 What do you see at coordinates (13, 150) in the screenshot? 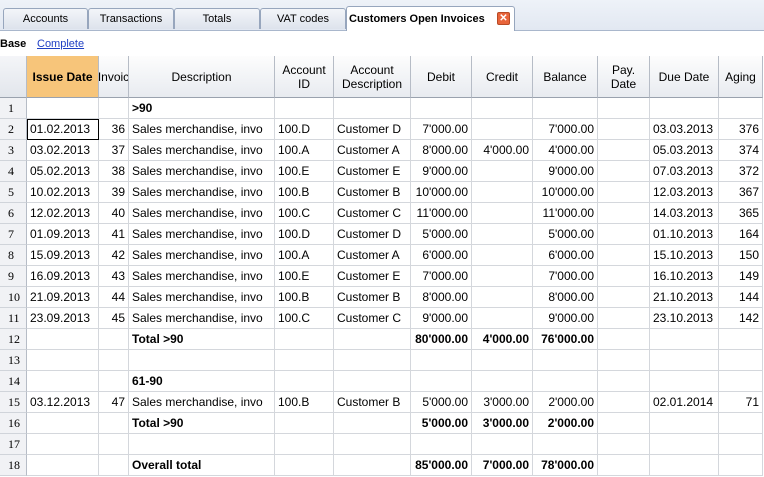
I see `row-number: 3` at bounding box center [13, 150].